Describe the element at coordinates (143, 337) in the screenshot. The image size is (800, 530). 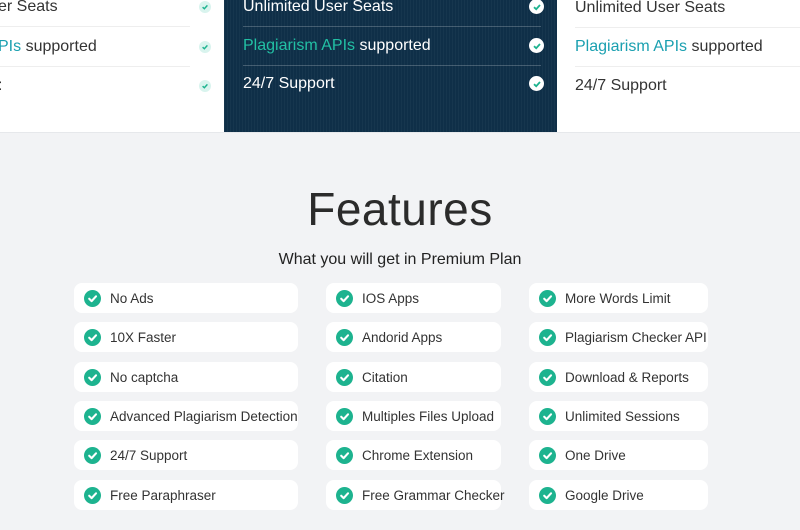
I see `feature-item-label: 10X Faster` at that location.